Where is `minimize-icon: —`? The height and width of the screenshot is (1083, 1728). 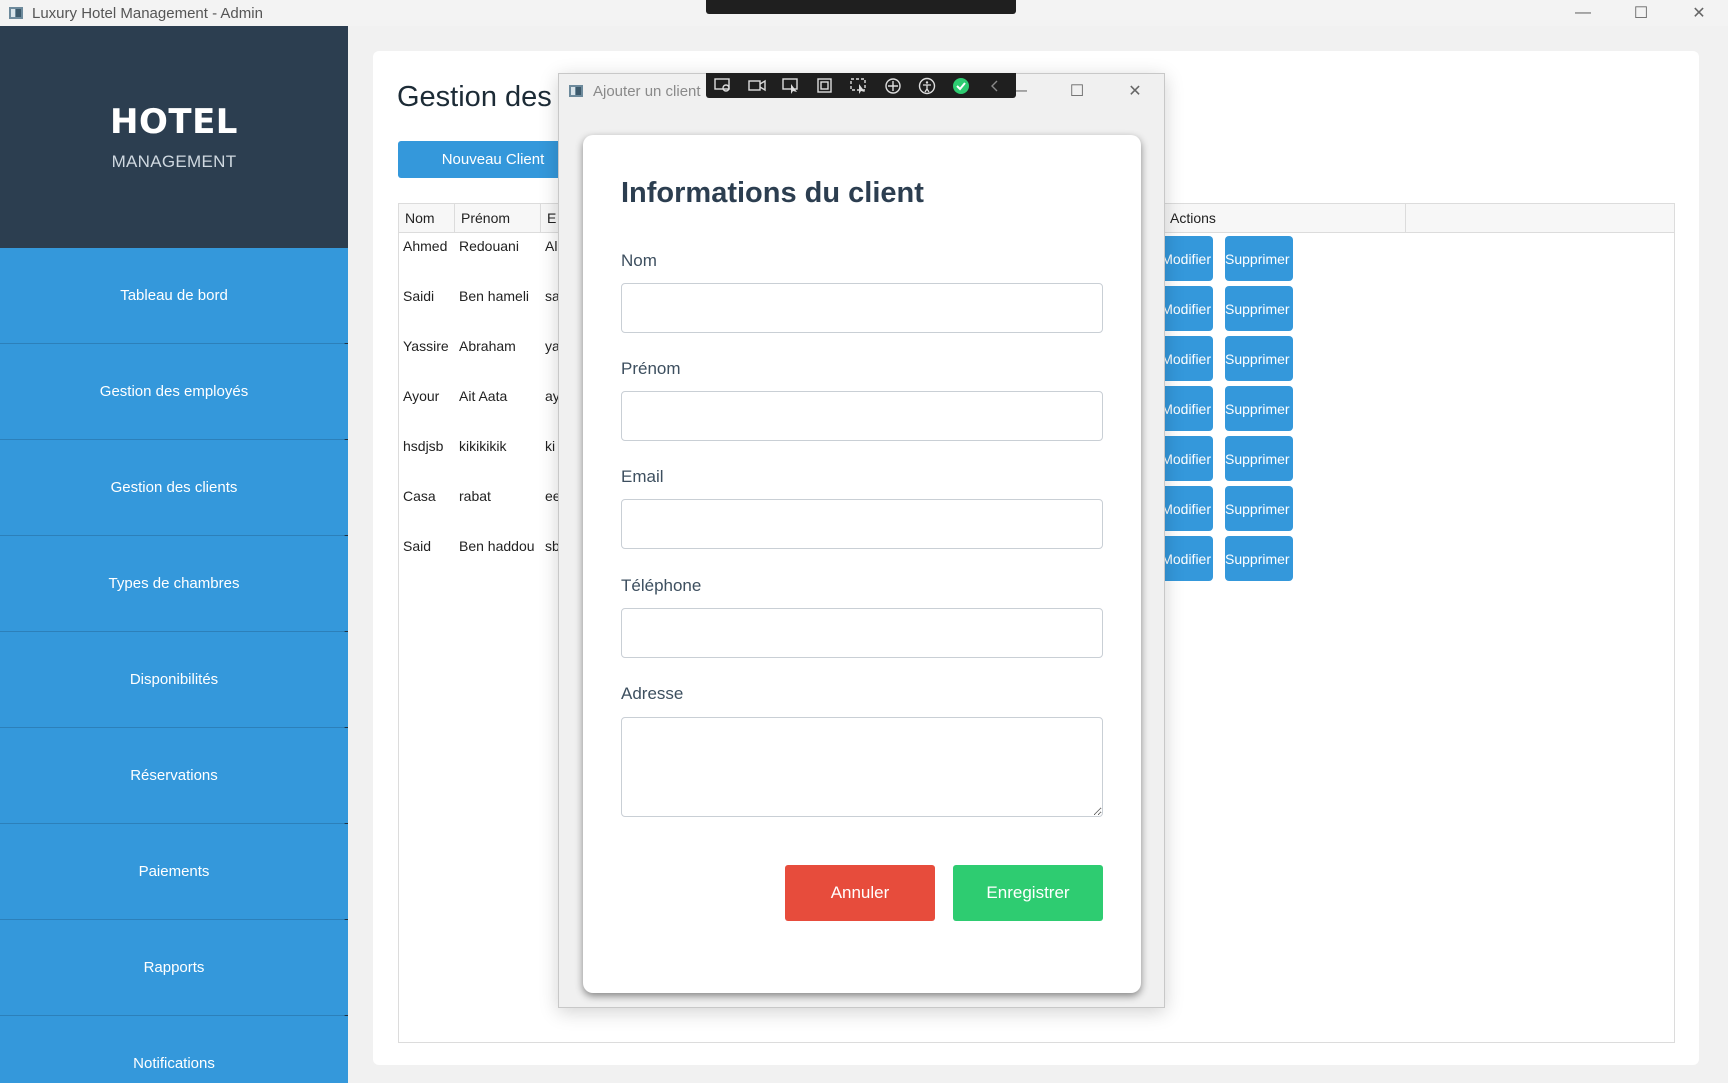
minimize-icon: — is located at coordinates (1583, 12).